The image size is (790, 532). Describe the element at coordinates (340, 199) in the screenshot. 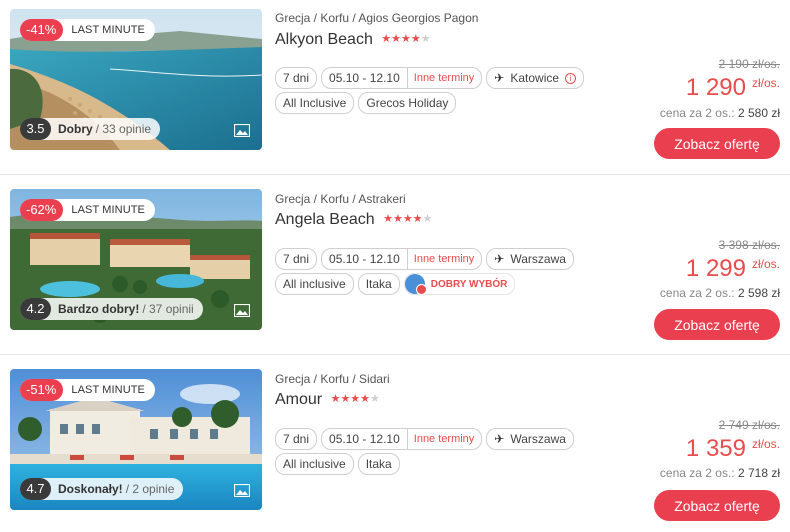

I see `breadcrumb: Grecja / Korfu / Astrakeri` at that location.